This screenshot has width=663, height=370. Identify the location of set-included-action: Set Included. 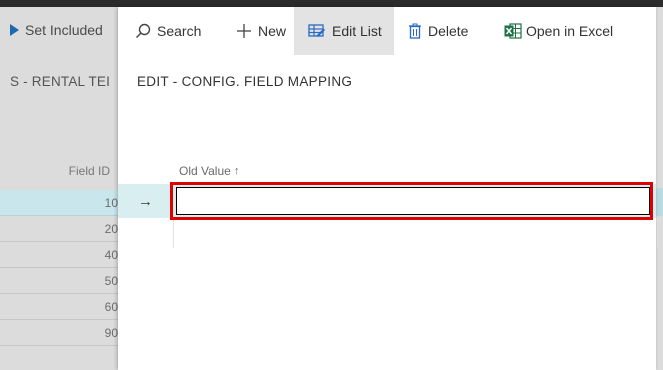
(56, 30).